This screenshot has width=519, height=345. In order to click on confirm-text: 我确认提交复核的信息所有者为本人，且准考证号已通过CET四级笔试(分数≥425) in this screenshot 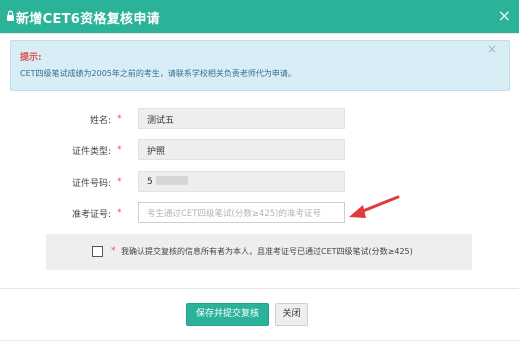, I will do `click(267, 251)`.